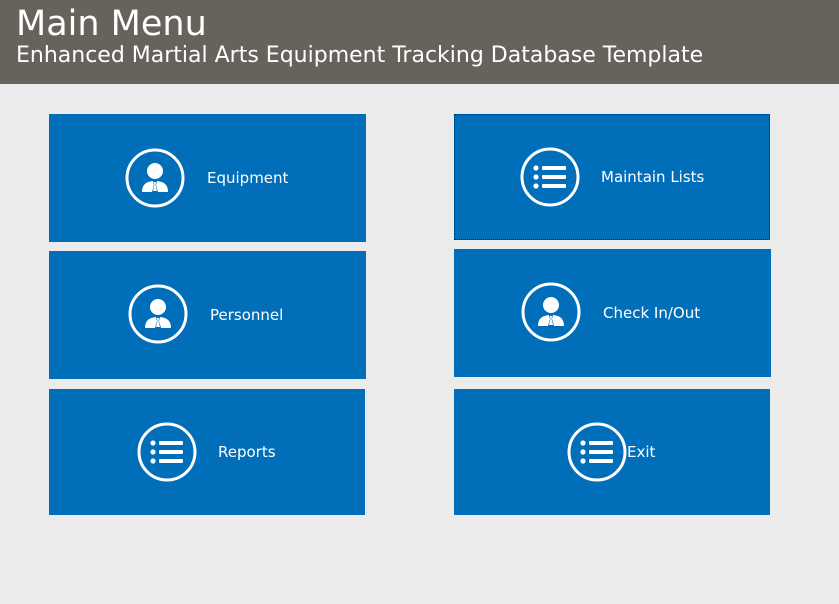 Image resolution: width=839 pixels, height=604 pixels. I want to click on maintain-lists-button: Maintain Lists, so click(612, 177).